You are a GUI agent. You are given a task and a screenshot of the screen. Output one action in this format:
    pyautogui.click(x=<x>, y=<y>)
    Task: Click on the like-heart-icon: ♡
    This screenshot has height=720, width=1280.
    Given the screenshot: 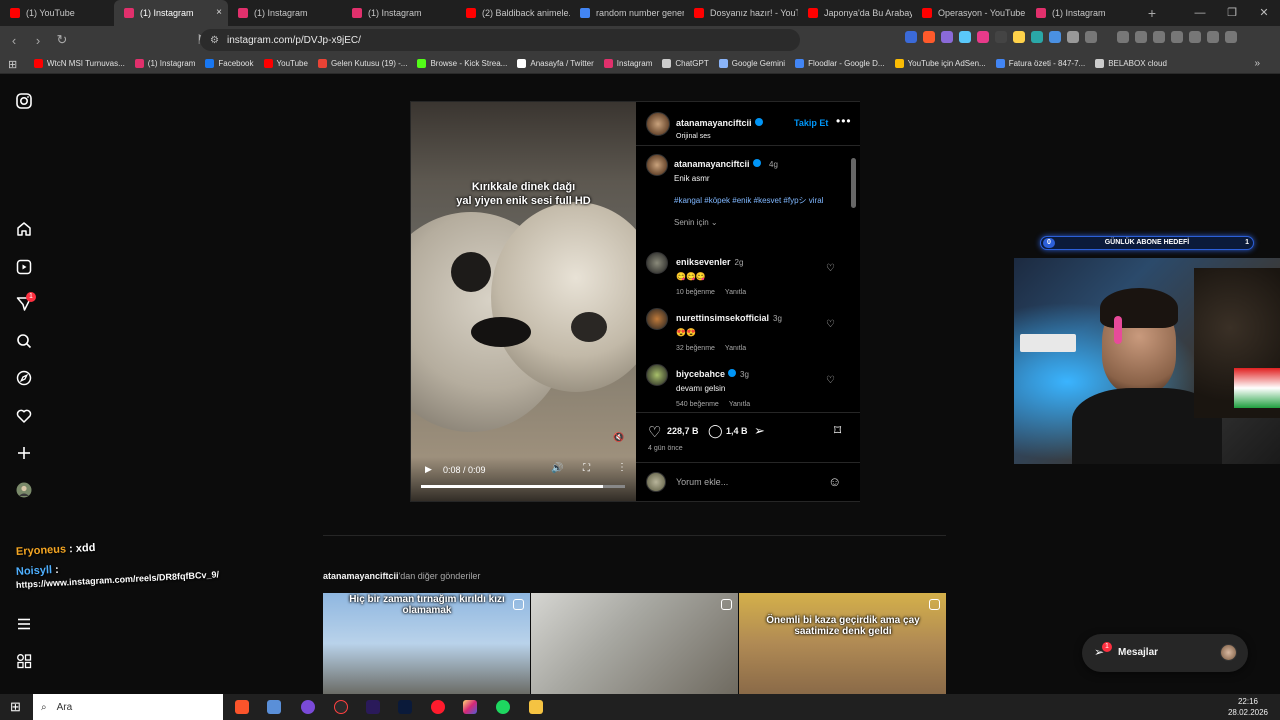 What is the action you would take?
    pyautogui.click(x=654, y=432)
    